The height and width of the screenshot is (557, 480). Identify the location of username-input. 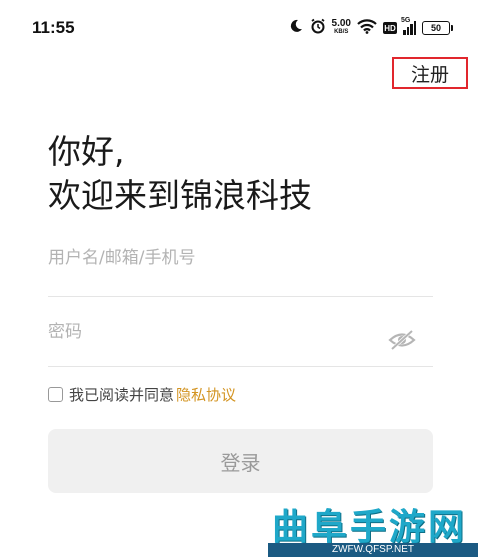
(198, 258).